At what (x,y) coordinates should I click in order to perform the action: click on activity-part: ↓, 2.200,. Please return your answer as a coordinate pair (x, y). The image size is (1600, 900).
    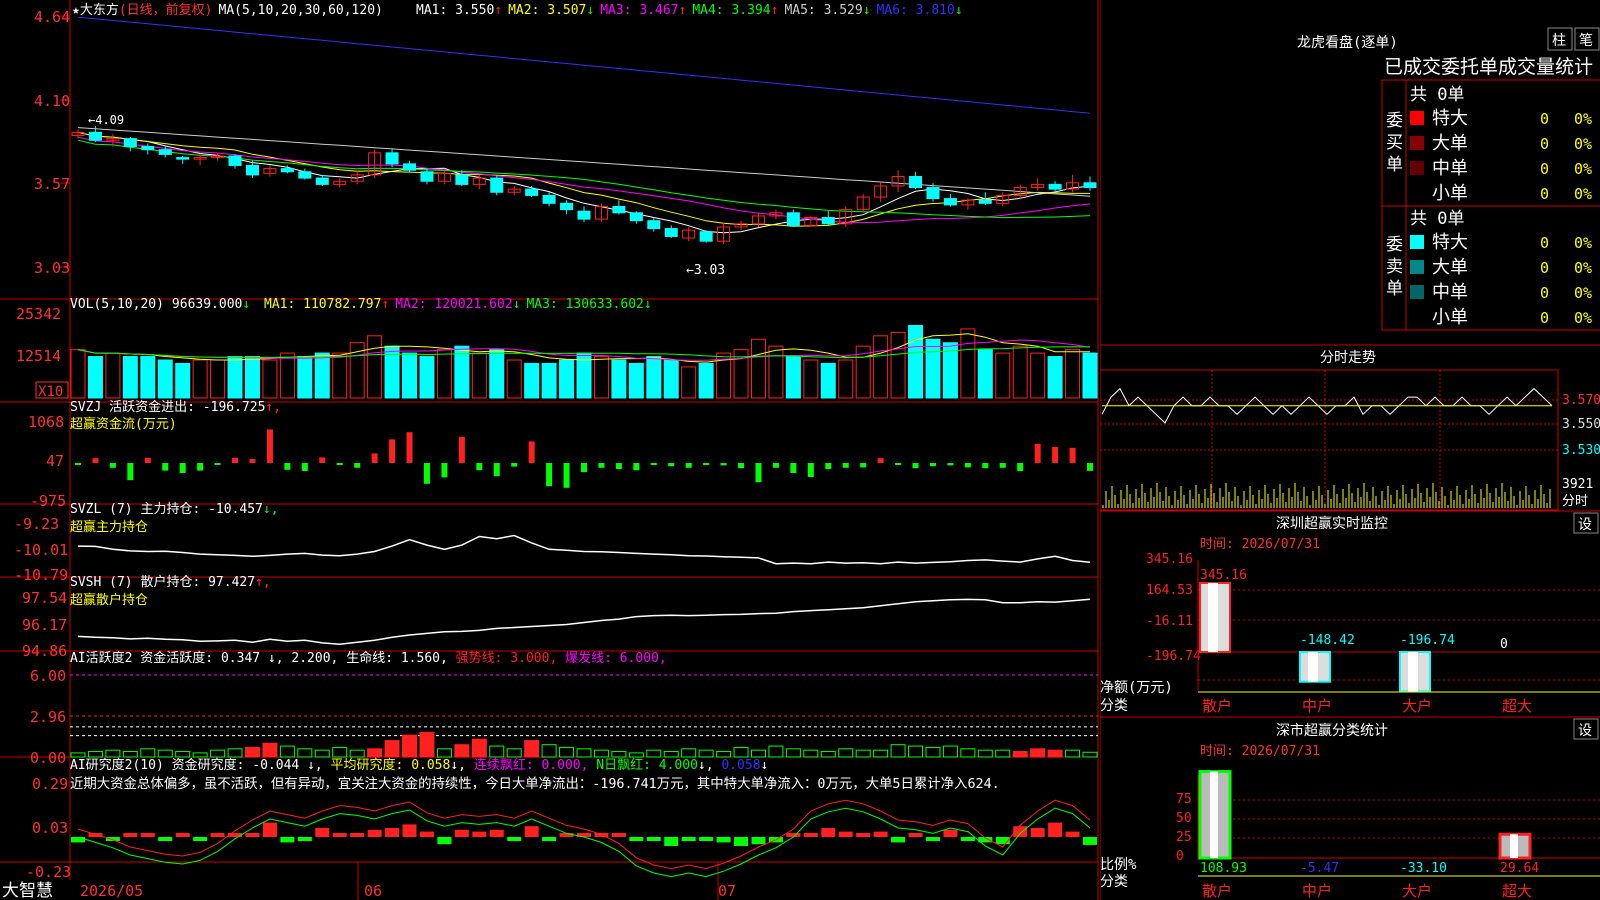
    Looking at the image, I should click on (307, 658).